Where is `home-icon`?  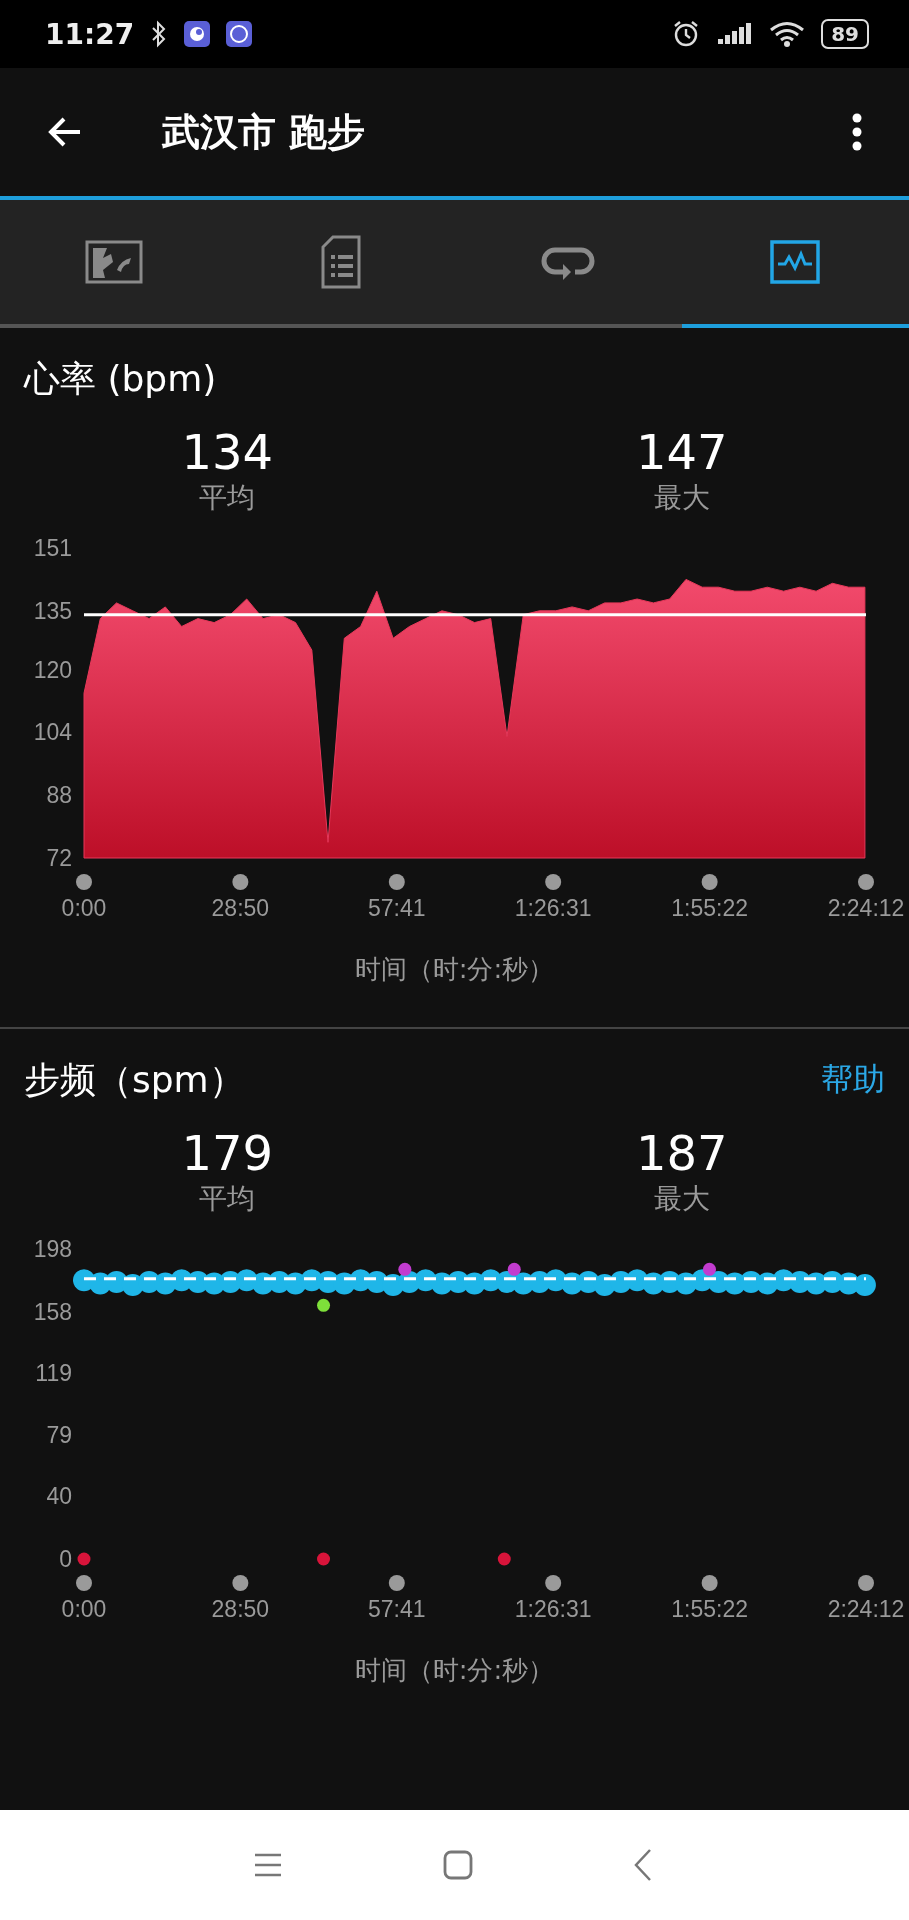 home-icon is located at coordinates (458, 1865).